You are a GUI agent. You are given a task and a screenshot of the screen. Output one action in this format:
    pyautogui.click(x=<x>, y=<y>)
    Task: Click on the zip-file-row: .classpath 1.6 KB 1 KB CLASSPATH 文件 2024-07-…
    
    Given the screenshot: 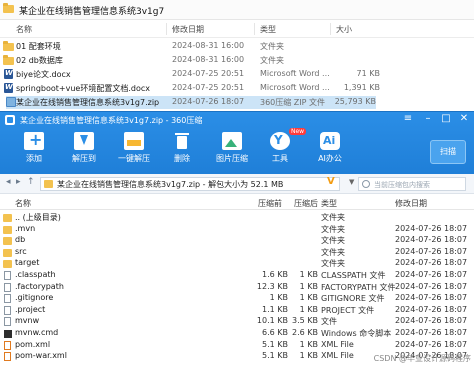 What is the action you would take?
    pyautogui.click(x=237, y=276)
    